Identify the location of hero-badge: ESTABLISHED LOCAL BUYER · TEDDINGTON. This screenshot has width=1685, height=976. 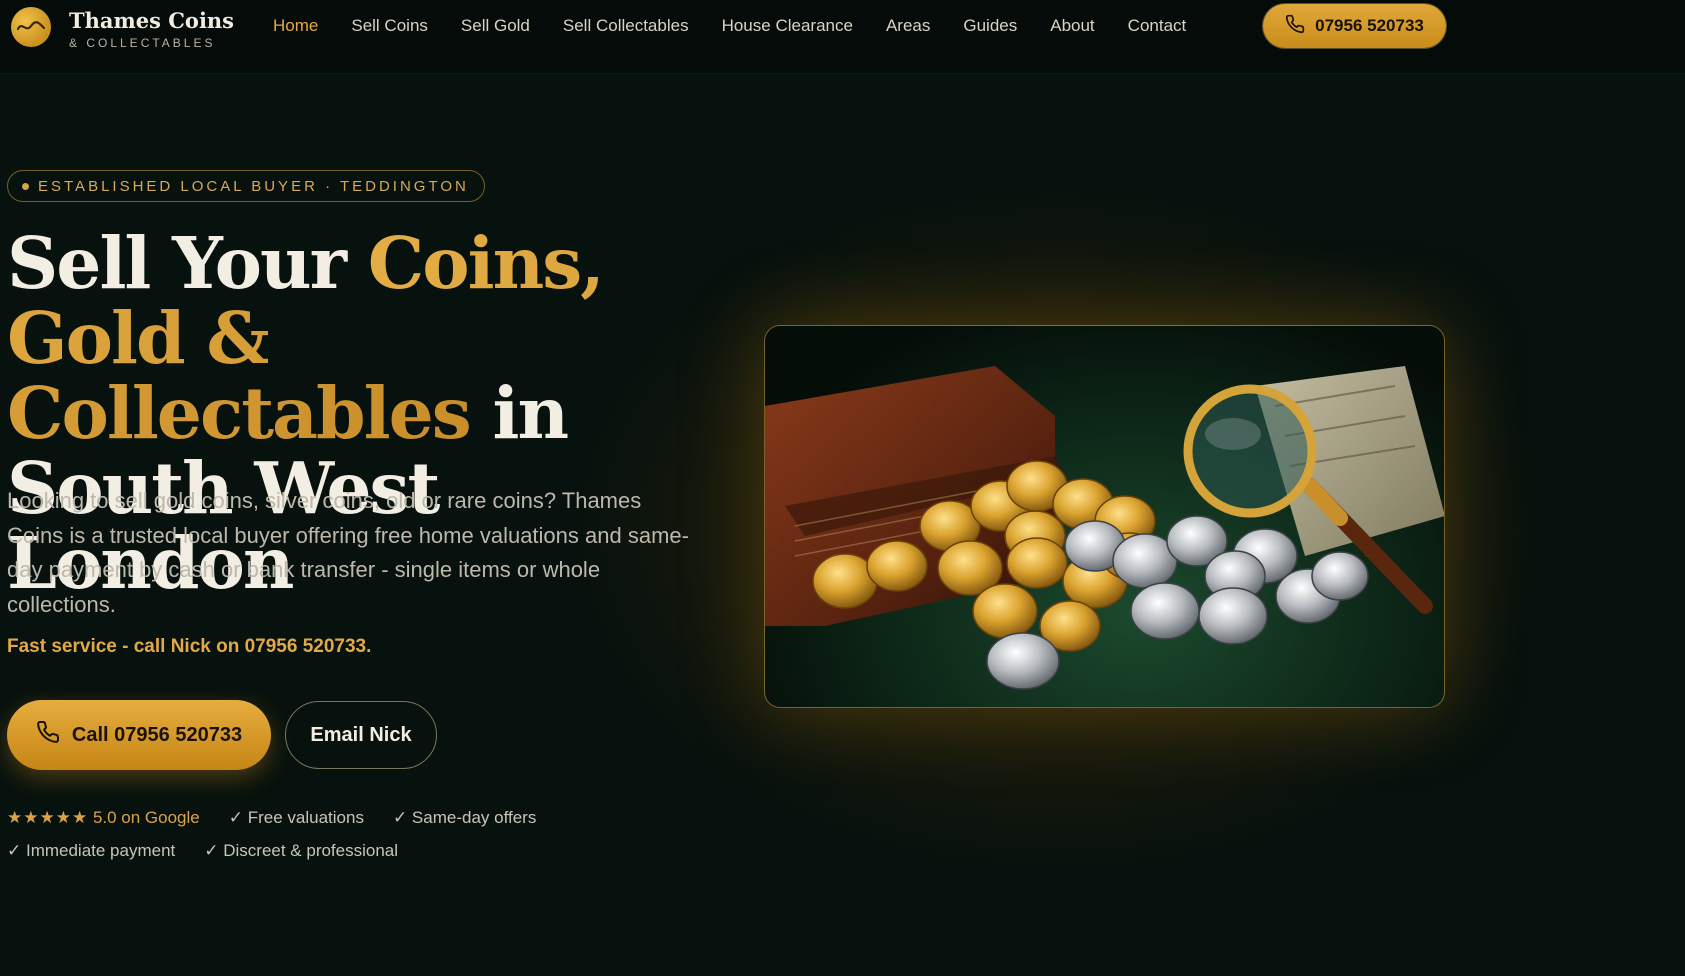
(246, 186).